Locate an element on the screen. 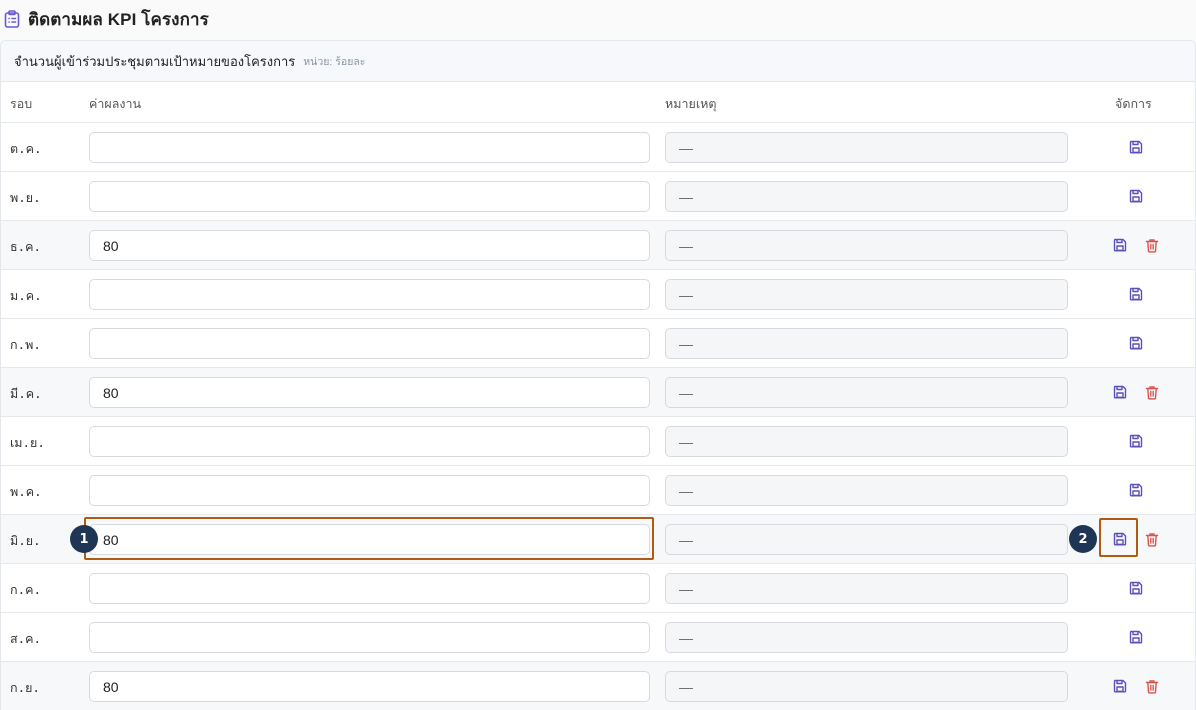 This screenshot has width=1196, height=710. column-header-actions: จัดการ is located at coordinates (1133, 104).